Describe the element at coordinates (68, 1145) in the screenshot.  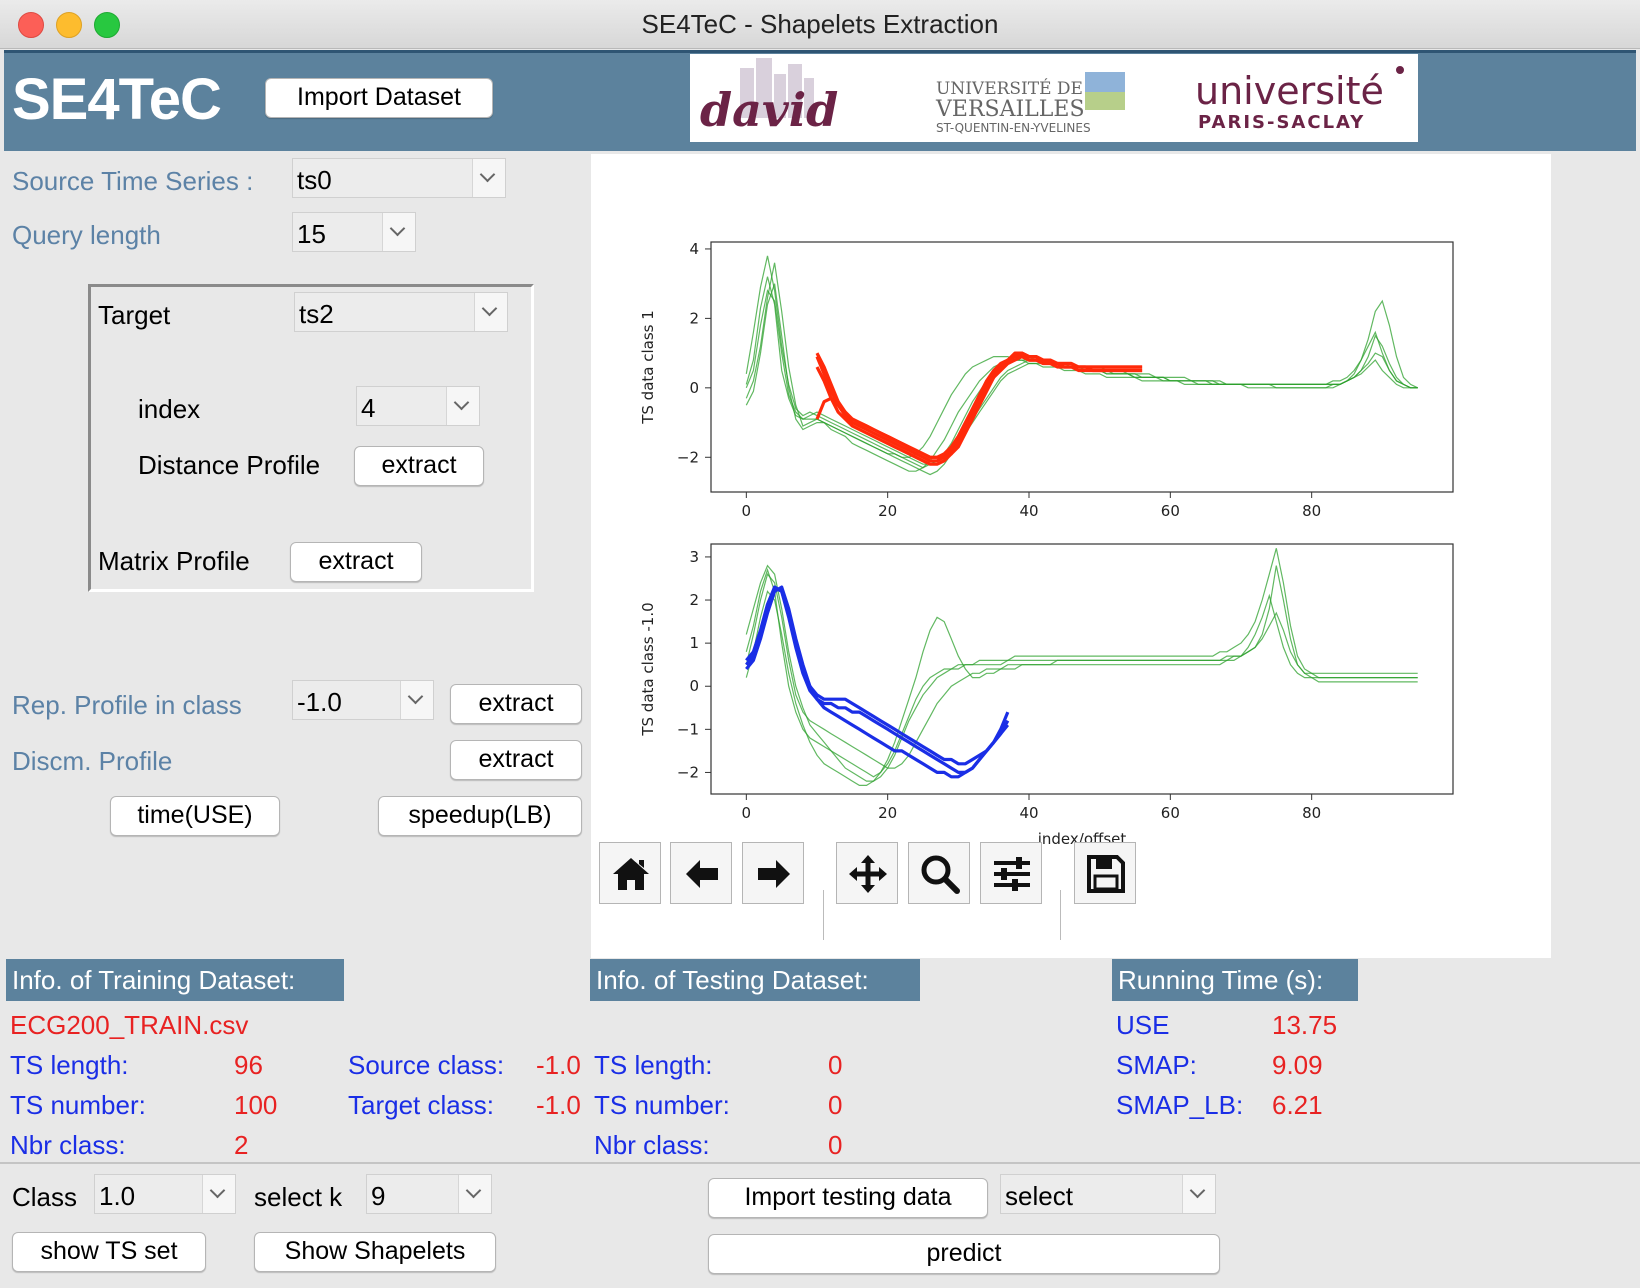
I see `training-nbr-class-label: Nbr class:` at that location.